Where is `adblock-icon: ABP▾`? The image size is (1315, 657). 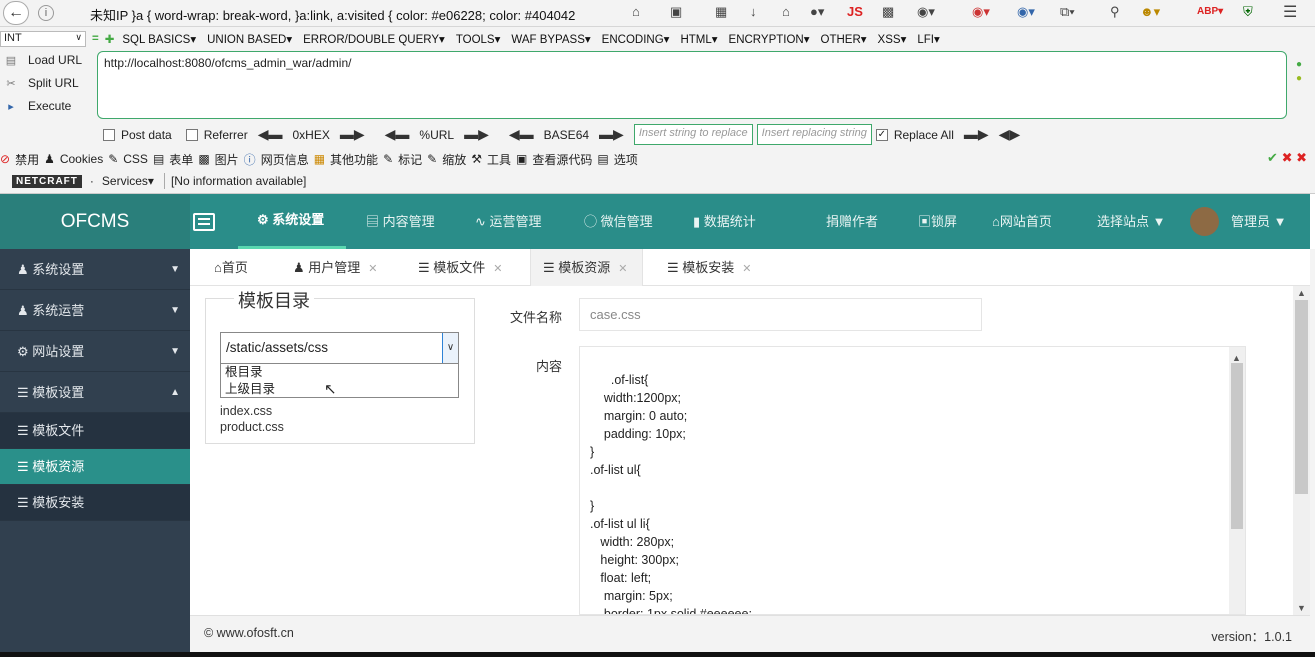
adblock-icon: ABP▾ is located at coordinates (1210, 11).